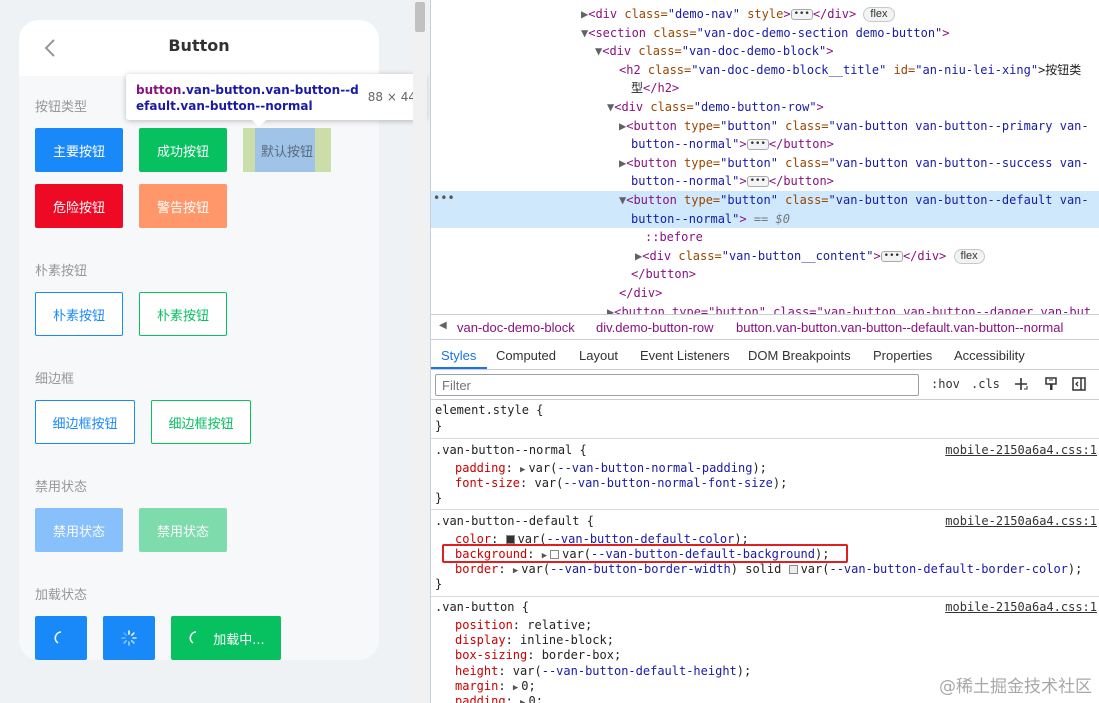 The width and height of the screenshot is (1099, 703). I want to click on default-button: 默认按钮, so click(287, 150).